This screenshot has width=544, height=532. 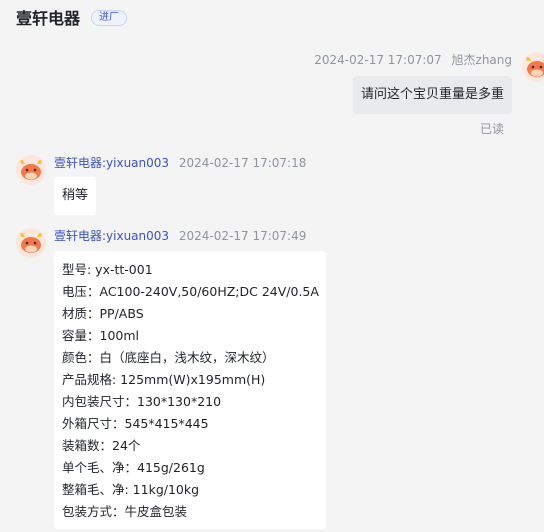 I want to click on message-timestamp: 2024-02-17 17:07:49, so click(x=242, y=236).